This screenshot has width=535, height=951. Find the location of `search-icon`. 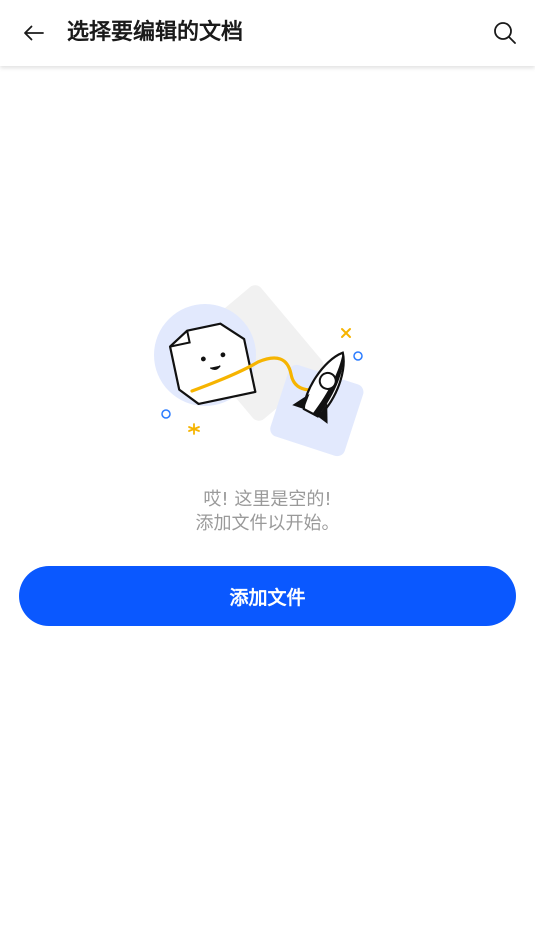

search-icon is located at coordinates (505, 33).